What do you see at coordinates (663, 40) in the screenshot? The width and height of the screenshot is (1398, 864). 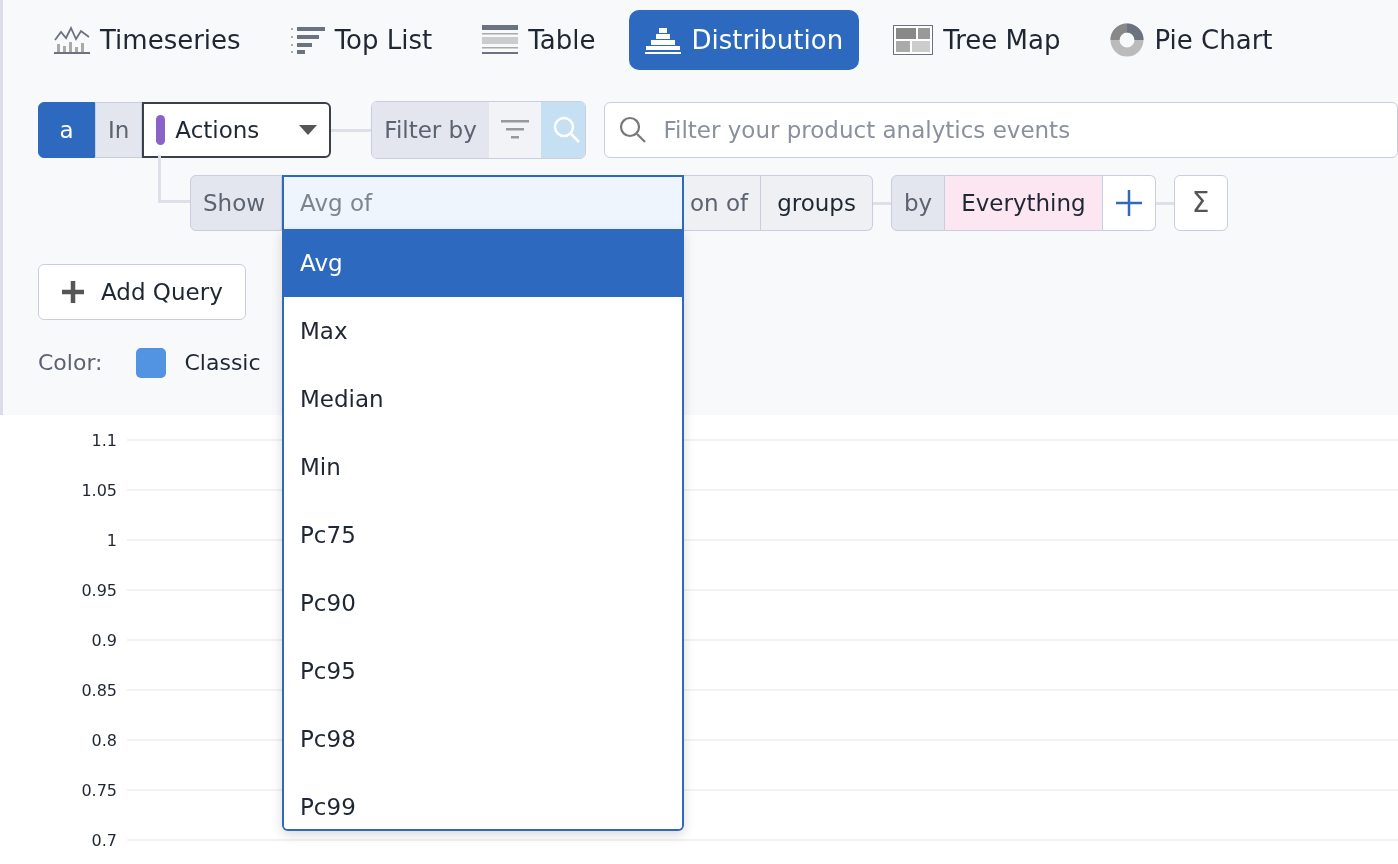 I see `histogram-icon` at bounding box center [663, 40].